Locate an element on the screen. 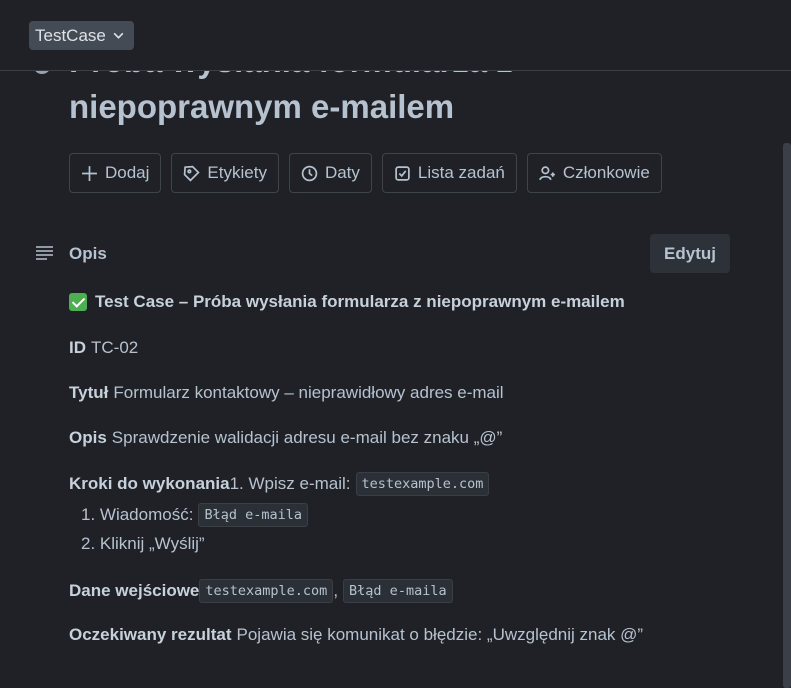 The image size is (791, 688). step2-prefix: 1. Wiadomość: is located at coordinates (137, 514).